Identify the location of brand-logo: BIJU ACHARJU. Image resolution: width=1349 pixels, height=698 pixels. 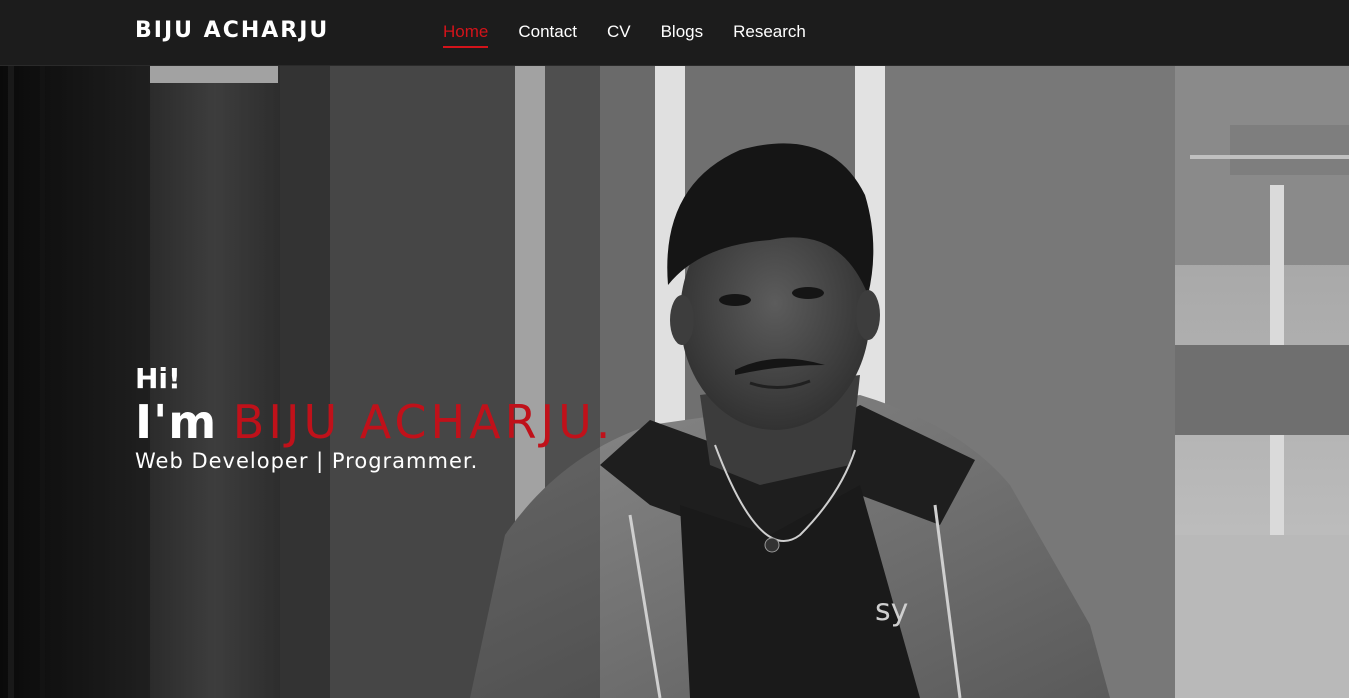
(232, 30).